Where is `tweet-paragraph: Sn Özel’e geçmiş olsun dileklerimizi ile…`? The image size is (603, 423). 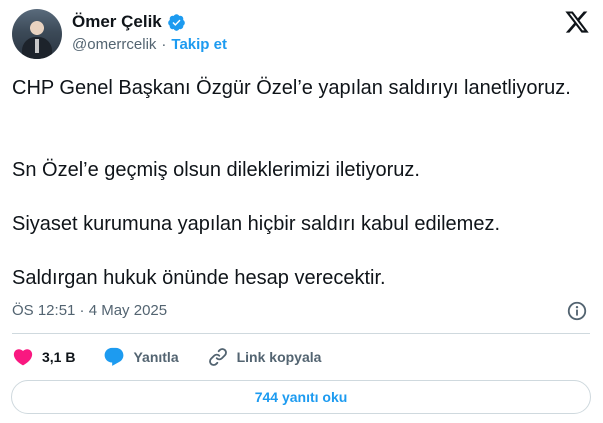
tweet-paragraph: Sn Özel’e geçmiş olsun dileklerimizi ile… is located at coordinates (216, 170).